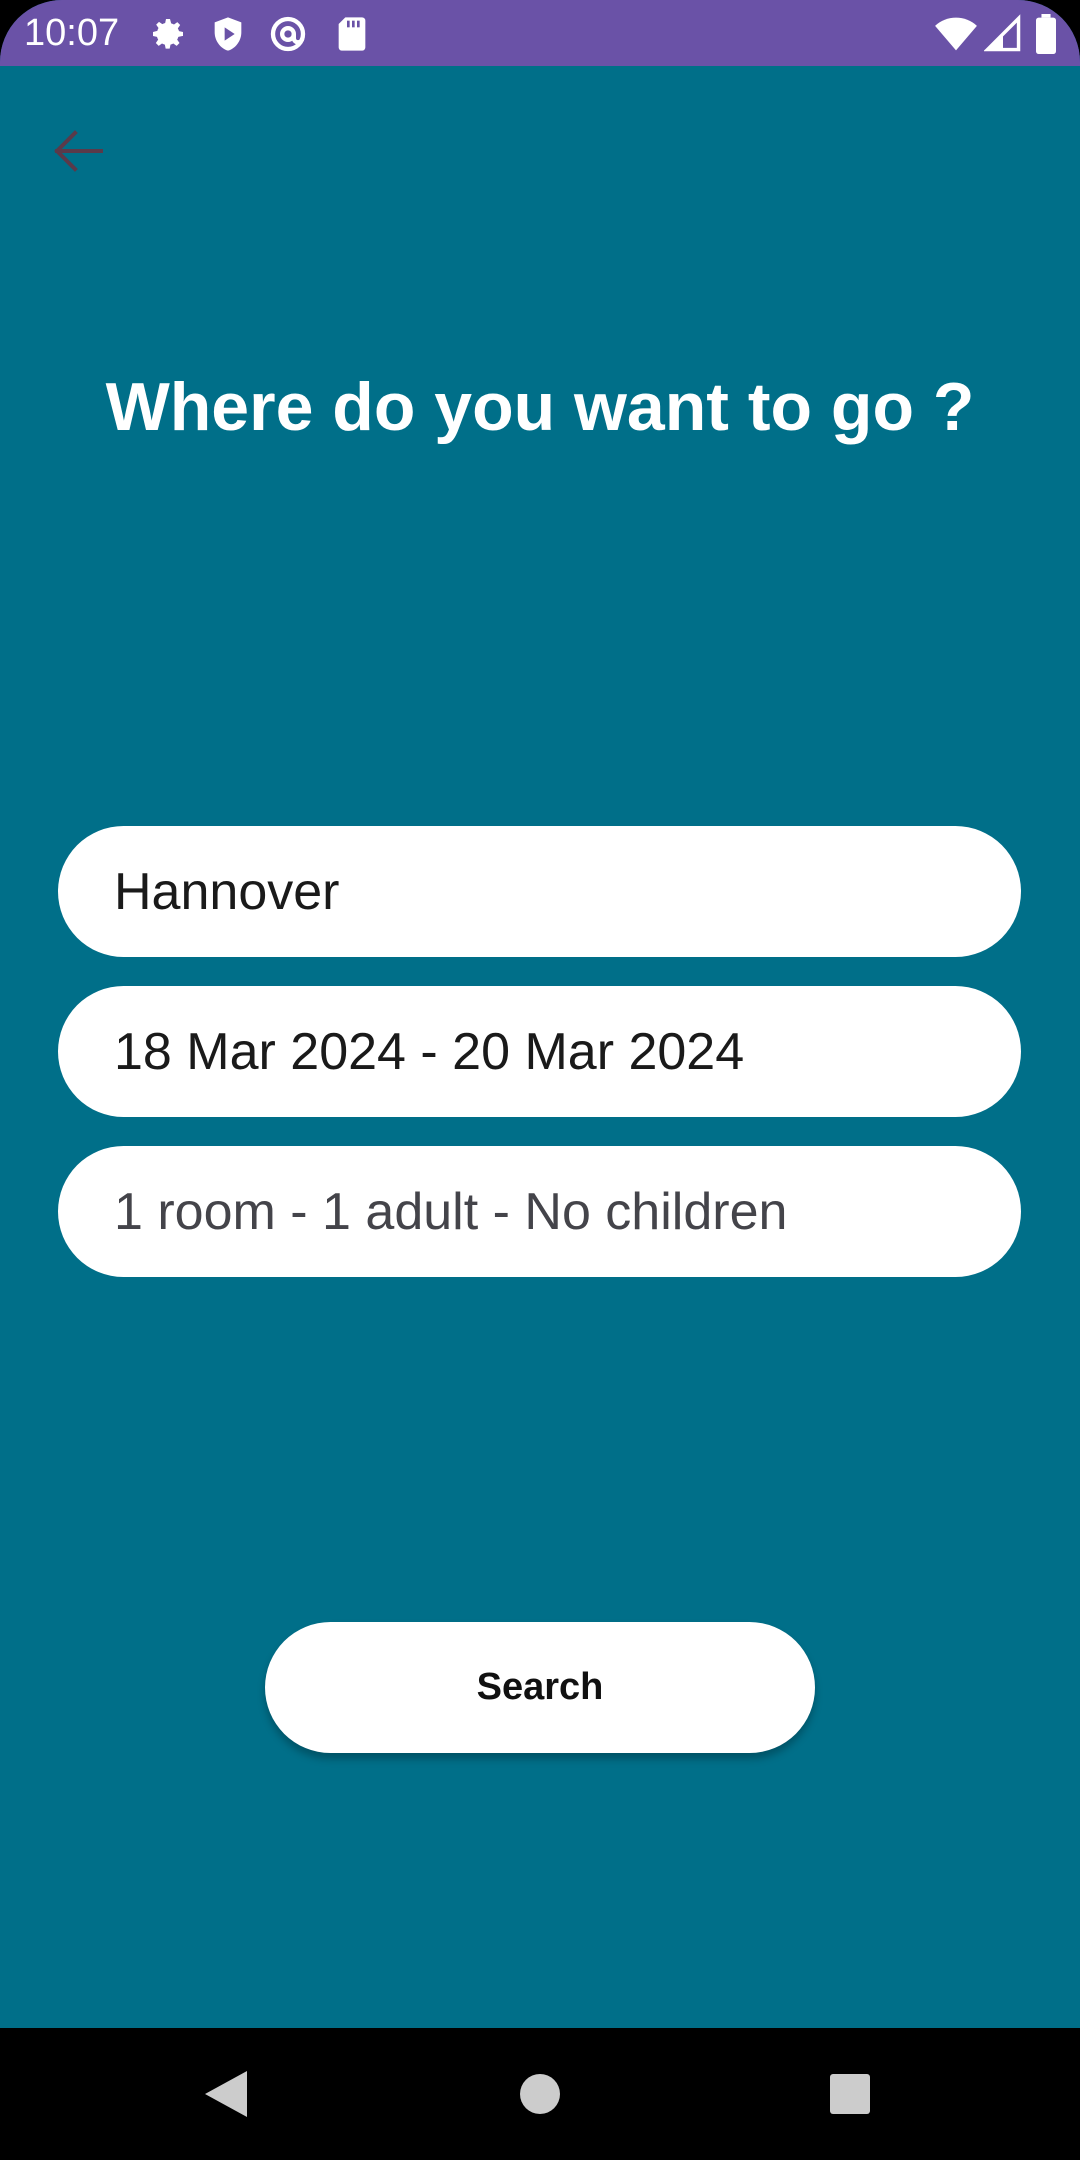  I want to click on at-sign-icon, so click(288, 34).